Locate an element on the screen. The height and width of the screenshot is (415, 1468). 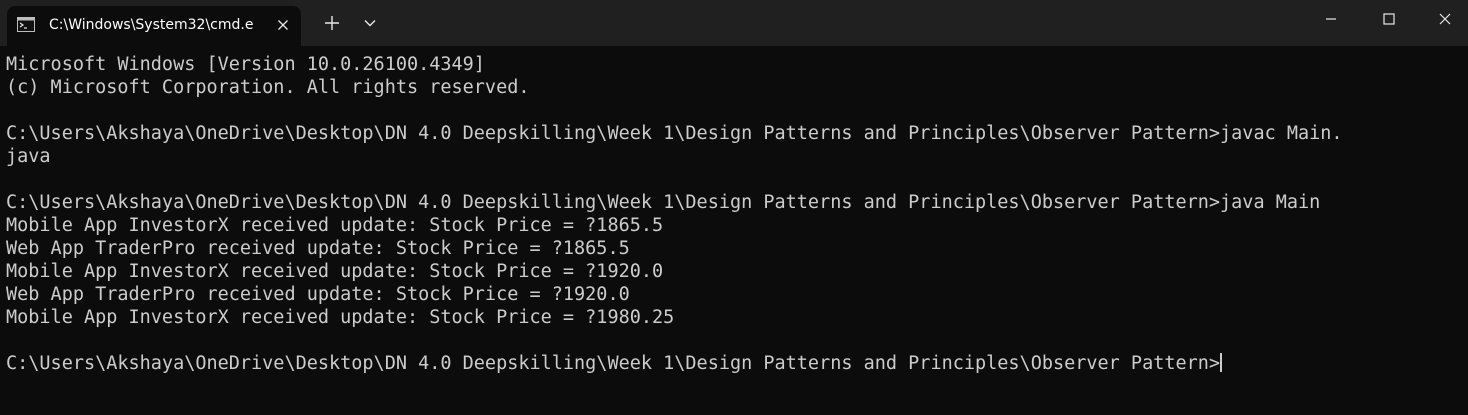
tab-cmd: C:\Windows\System32\cmd.e is located at coordinates (154, 26).